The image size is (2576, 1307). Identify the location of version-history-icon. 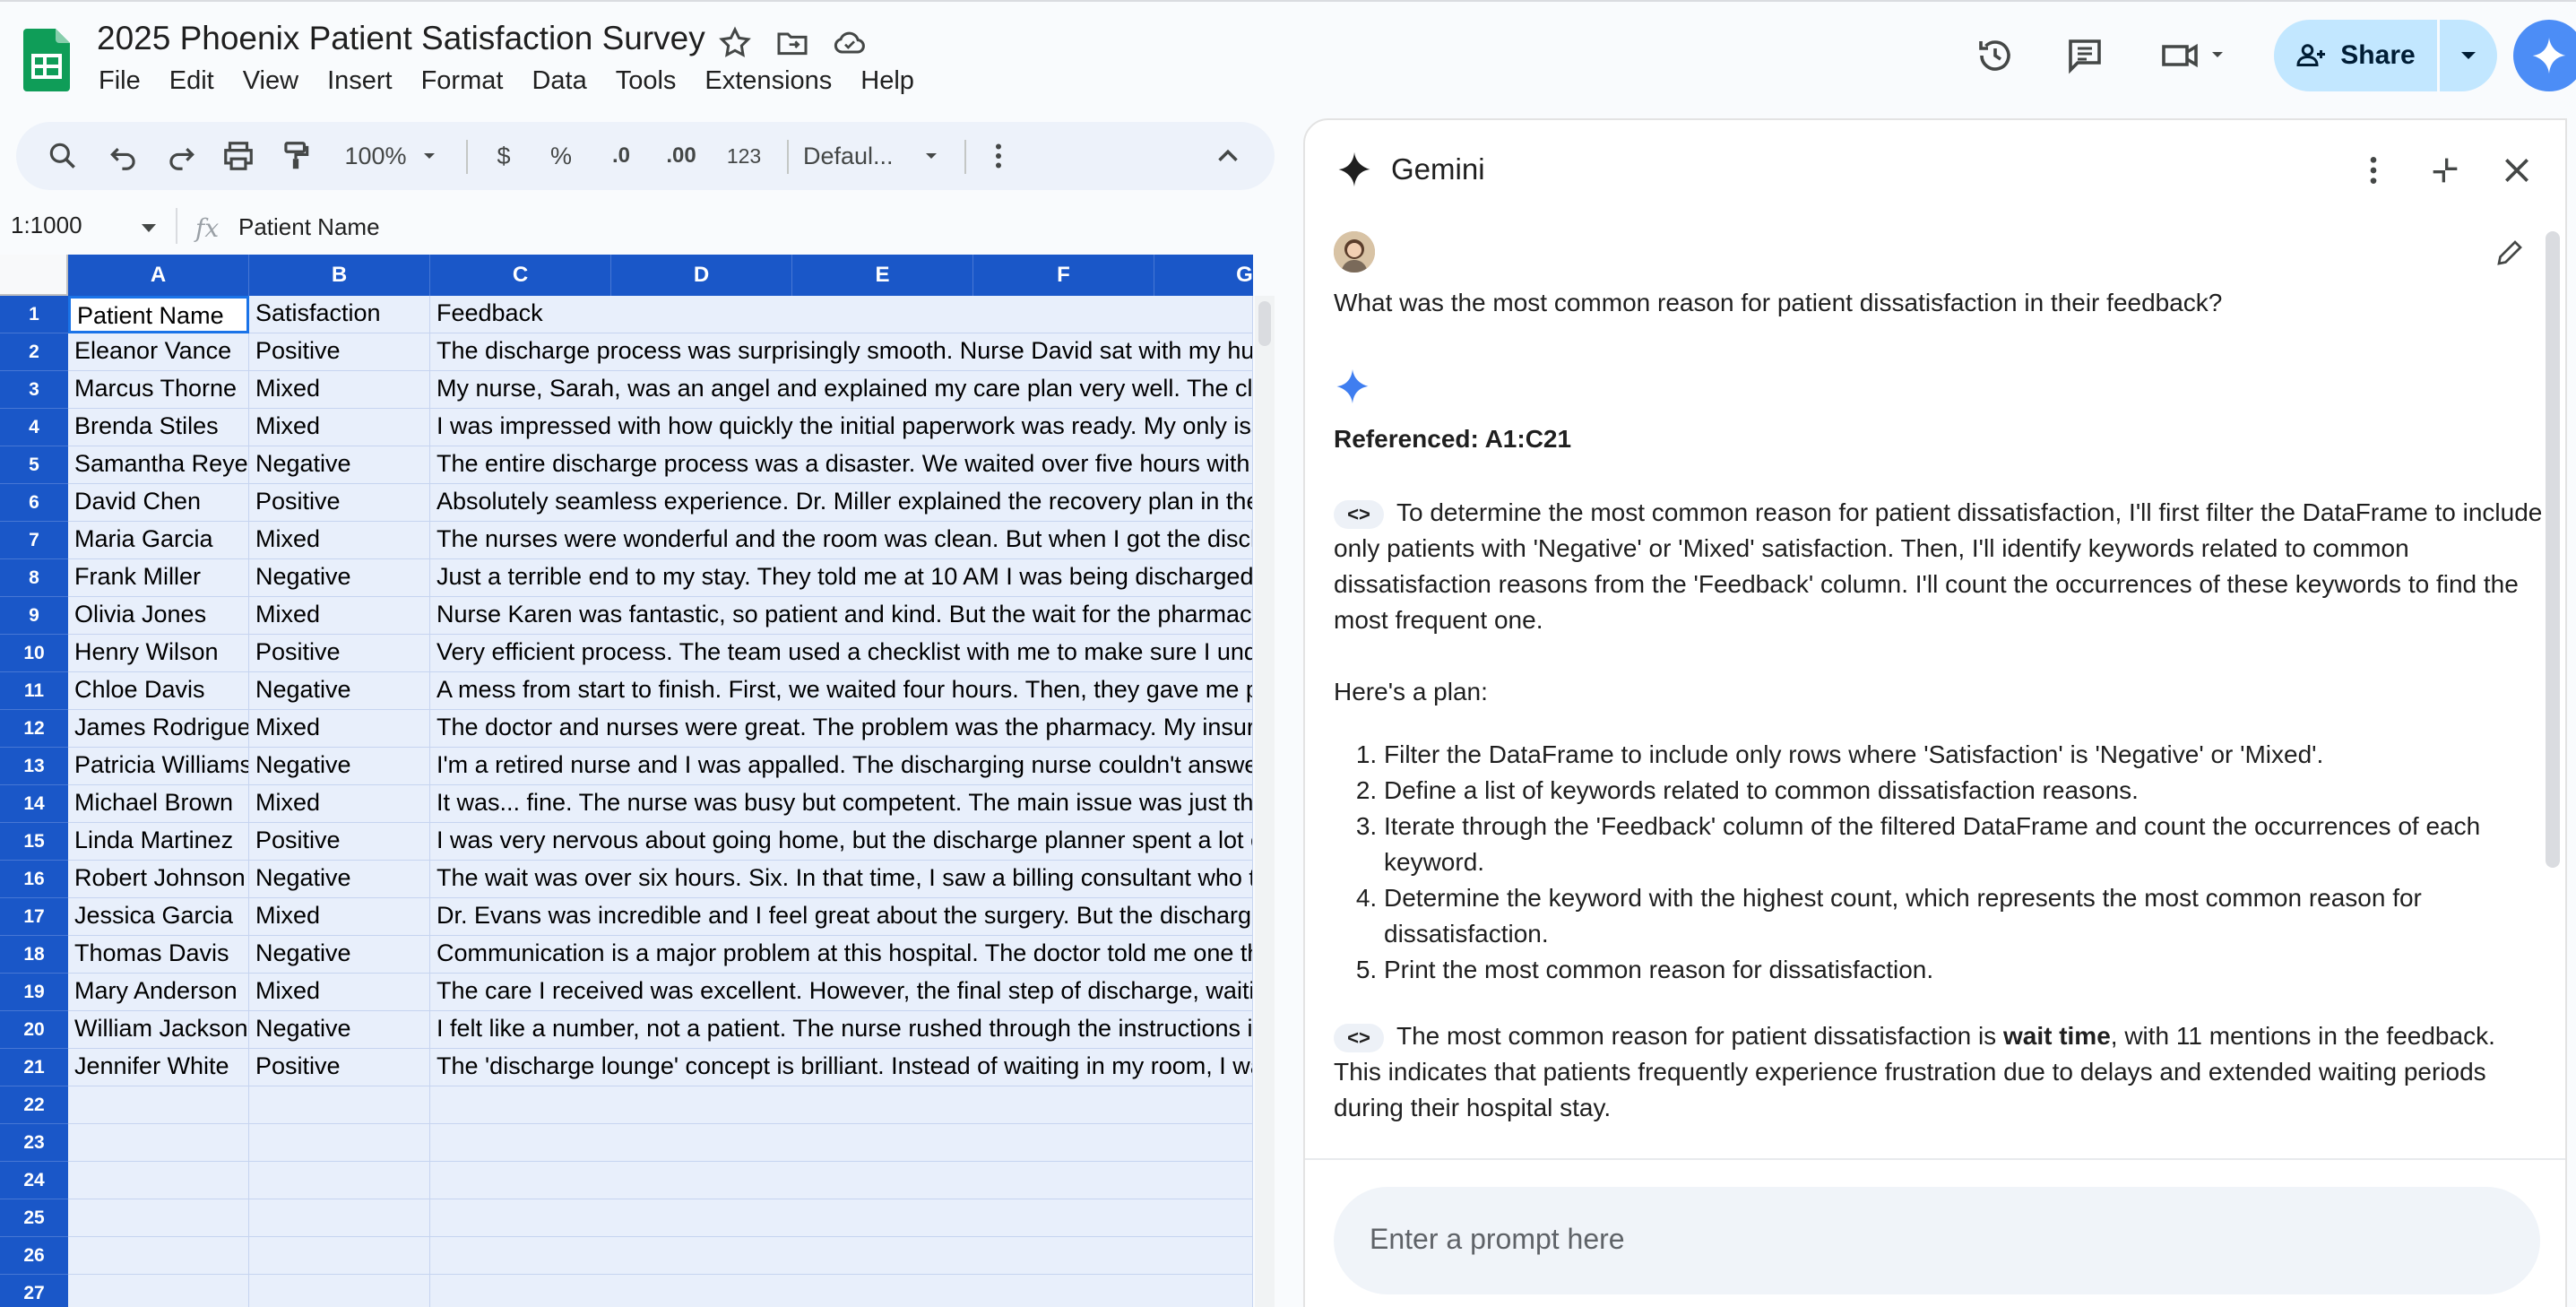
(1995, 56).